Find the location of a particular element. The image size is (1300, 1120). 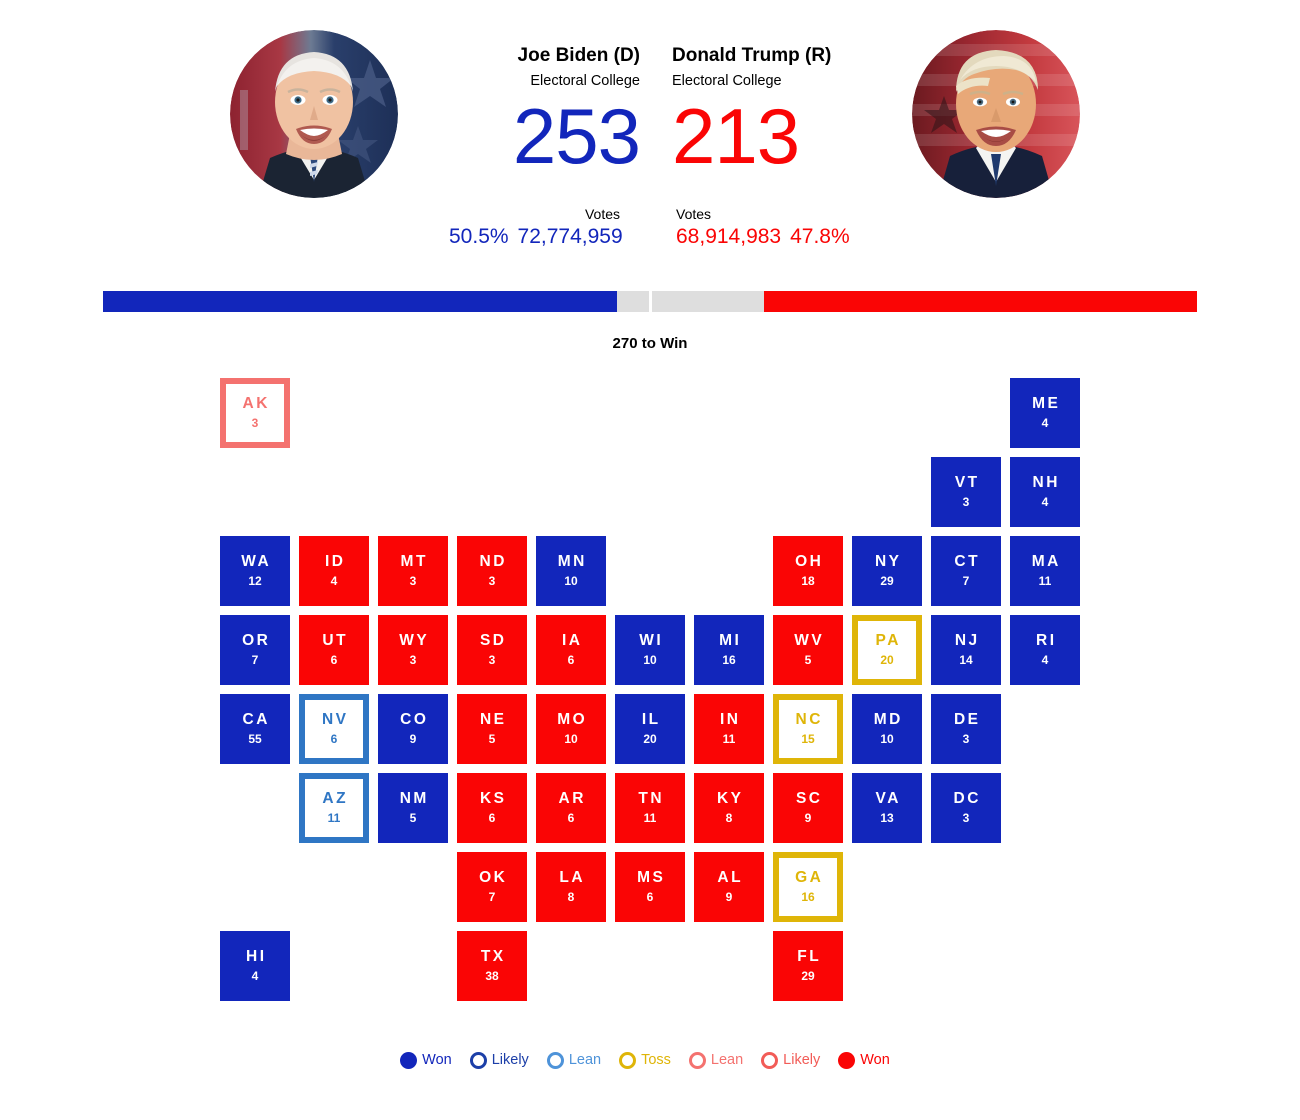

state-electoral-votes: 9 is located at coordinates (413, 739).